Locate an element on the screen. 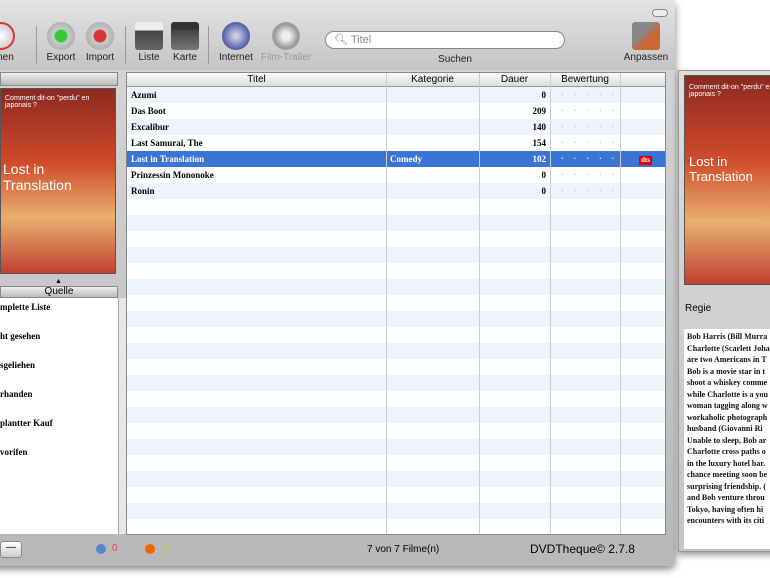  description-line: Charlotte (Scarlett Joha is located at coordinates (728, 348).